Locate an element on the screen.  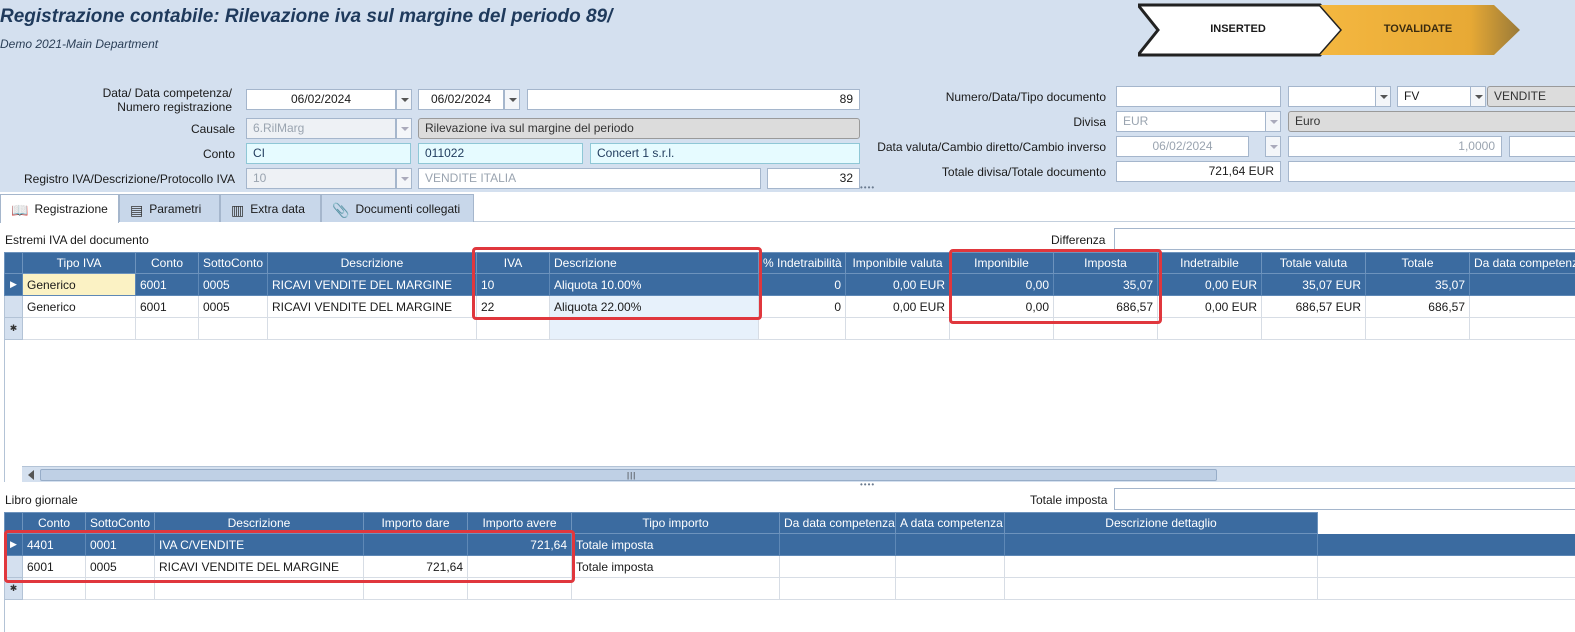
cambio-diretto-field: 1,0000 is located at coordinates (1395, 146).